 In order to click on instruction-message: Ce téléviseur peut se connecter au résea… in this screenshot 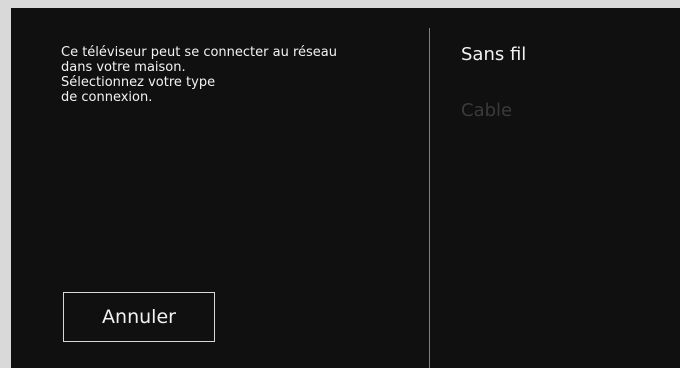, I will do `click(231, 75)`.